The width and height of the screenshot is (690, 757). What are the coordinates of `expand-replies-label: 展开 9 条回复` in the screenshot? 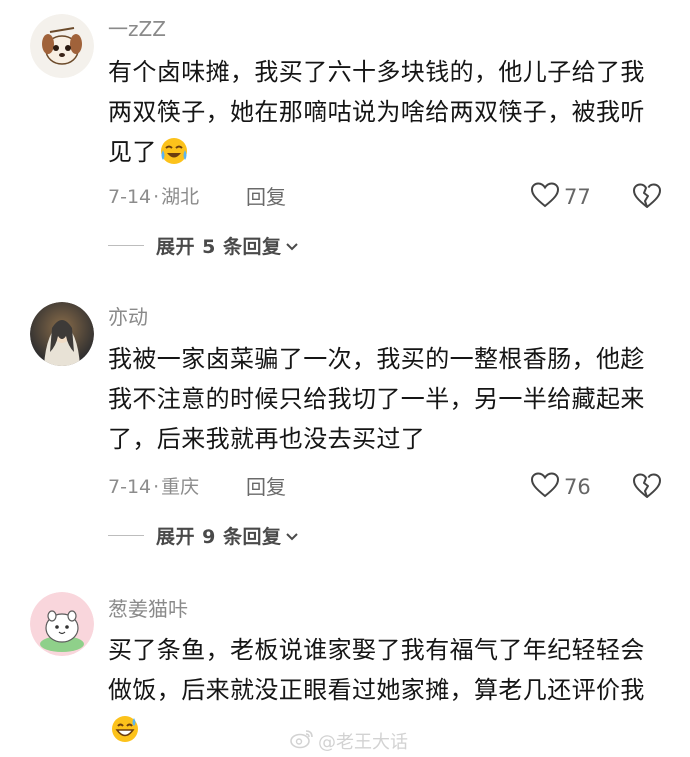 It's located at (219, 536).